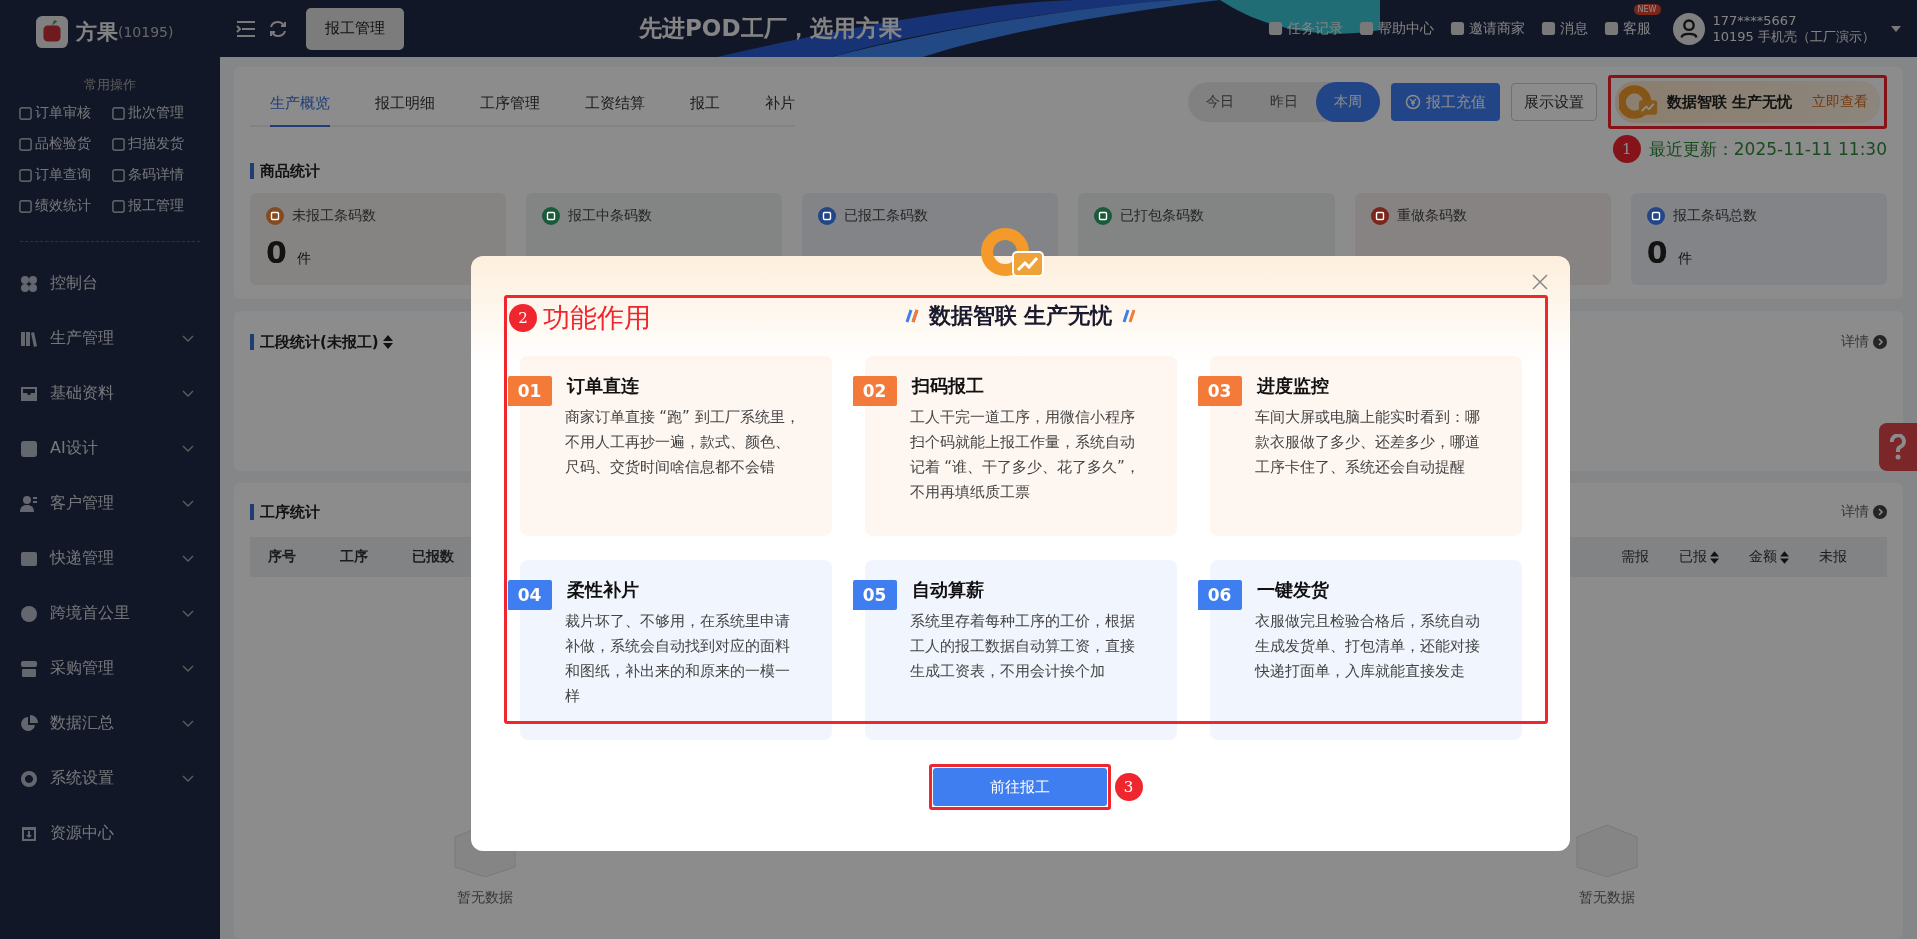 This screenshot has width=1917, height=939. What do you see at coordinates (110, 833) in the screenshot?
I see `sidebar-menu-item: 资源中心` at bounding box center [110, 833].